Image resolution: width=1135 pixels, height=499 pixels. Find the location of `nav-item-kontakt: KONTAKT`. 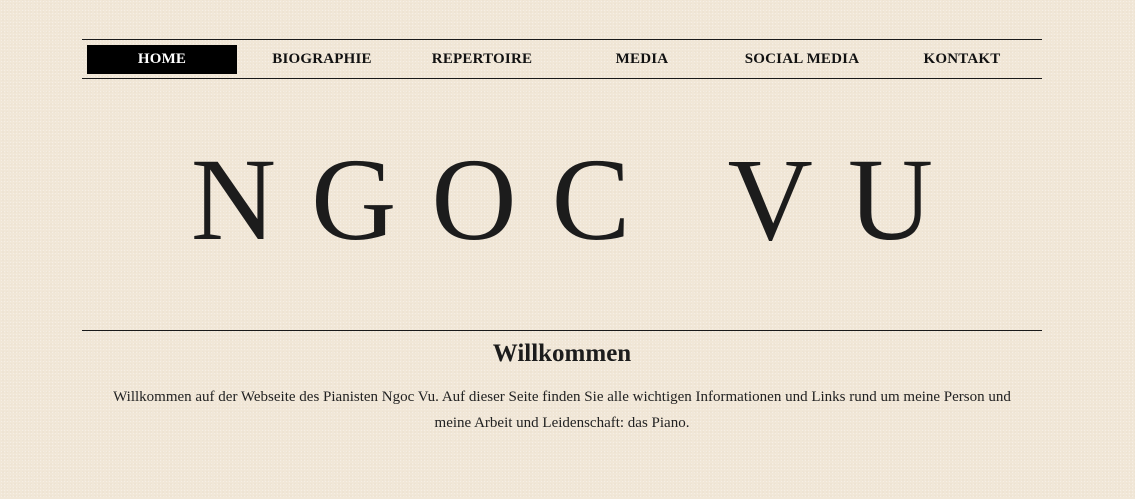

nav-item-kontakt: KONTAKT is located at coordinates (962, 59).